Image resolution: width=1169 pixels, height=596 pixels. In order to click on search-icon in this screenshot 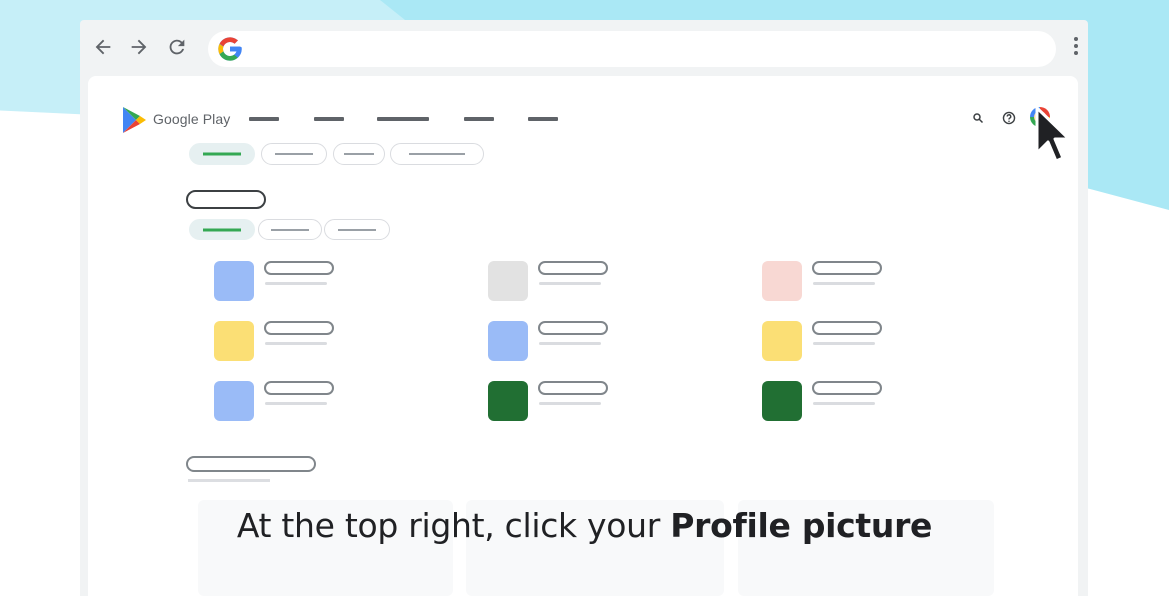, I will do `click(978, 118)`.